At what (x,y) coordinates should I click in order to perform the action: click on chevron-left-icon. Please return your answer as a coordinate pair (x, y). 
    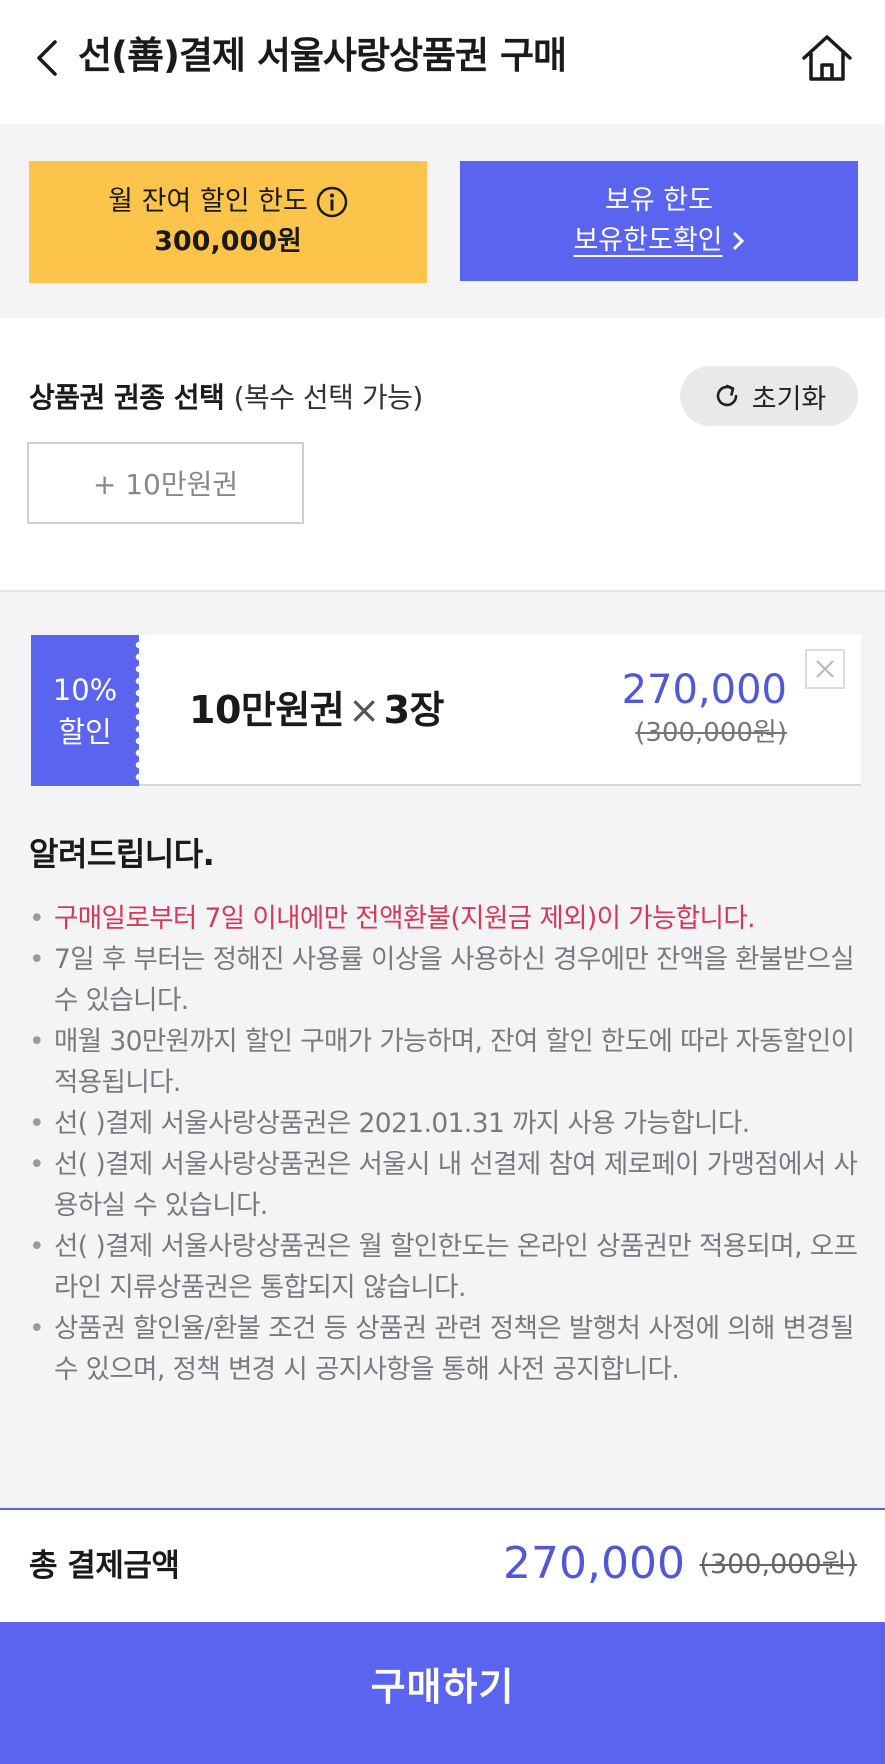
    Looking at the image, I should click on (47, 58).